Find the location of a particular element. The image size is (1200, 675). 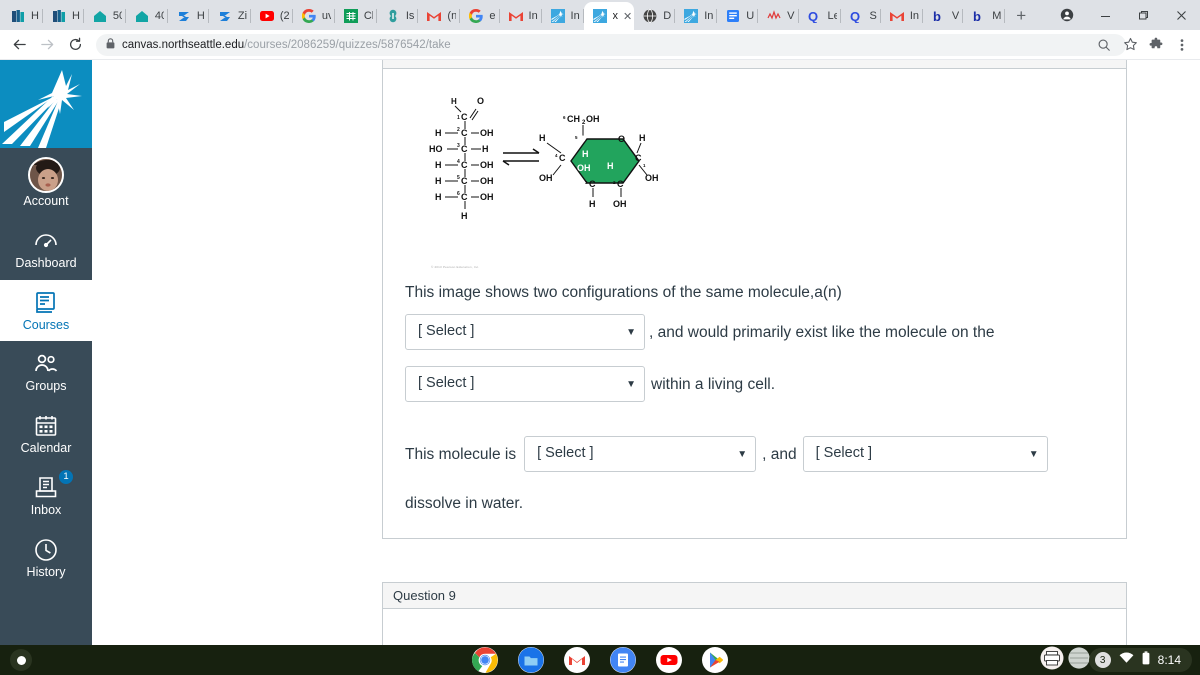

star-icon is located at coordinates (1130, 45).